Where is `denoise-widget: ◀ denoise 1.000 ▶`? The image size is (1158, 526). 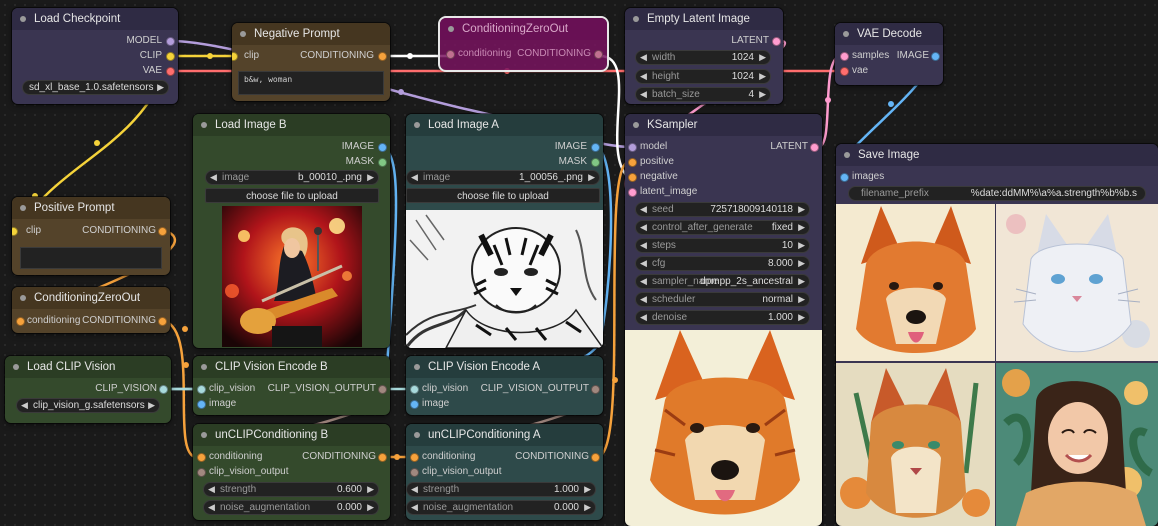 denoise-widget: ◀ denoise 1.000 ▶ is located at coordinates (722, 317).